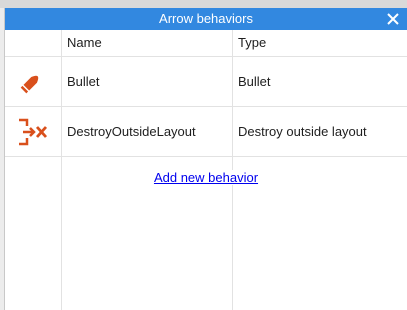  I want to click on behavior-type: Bullet, so click(254, 81).